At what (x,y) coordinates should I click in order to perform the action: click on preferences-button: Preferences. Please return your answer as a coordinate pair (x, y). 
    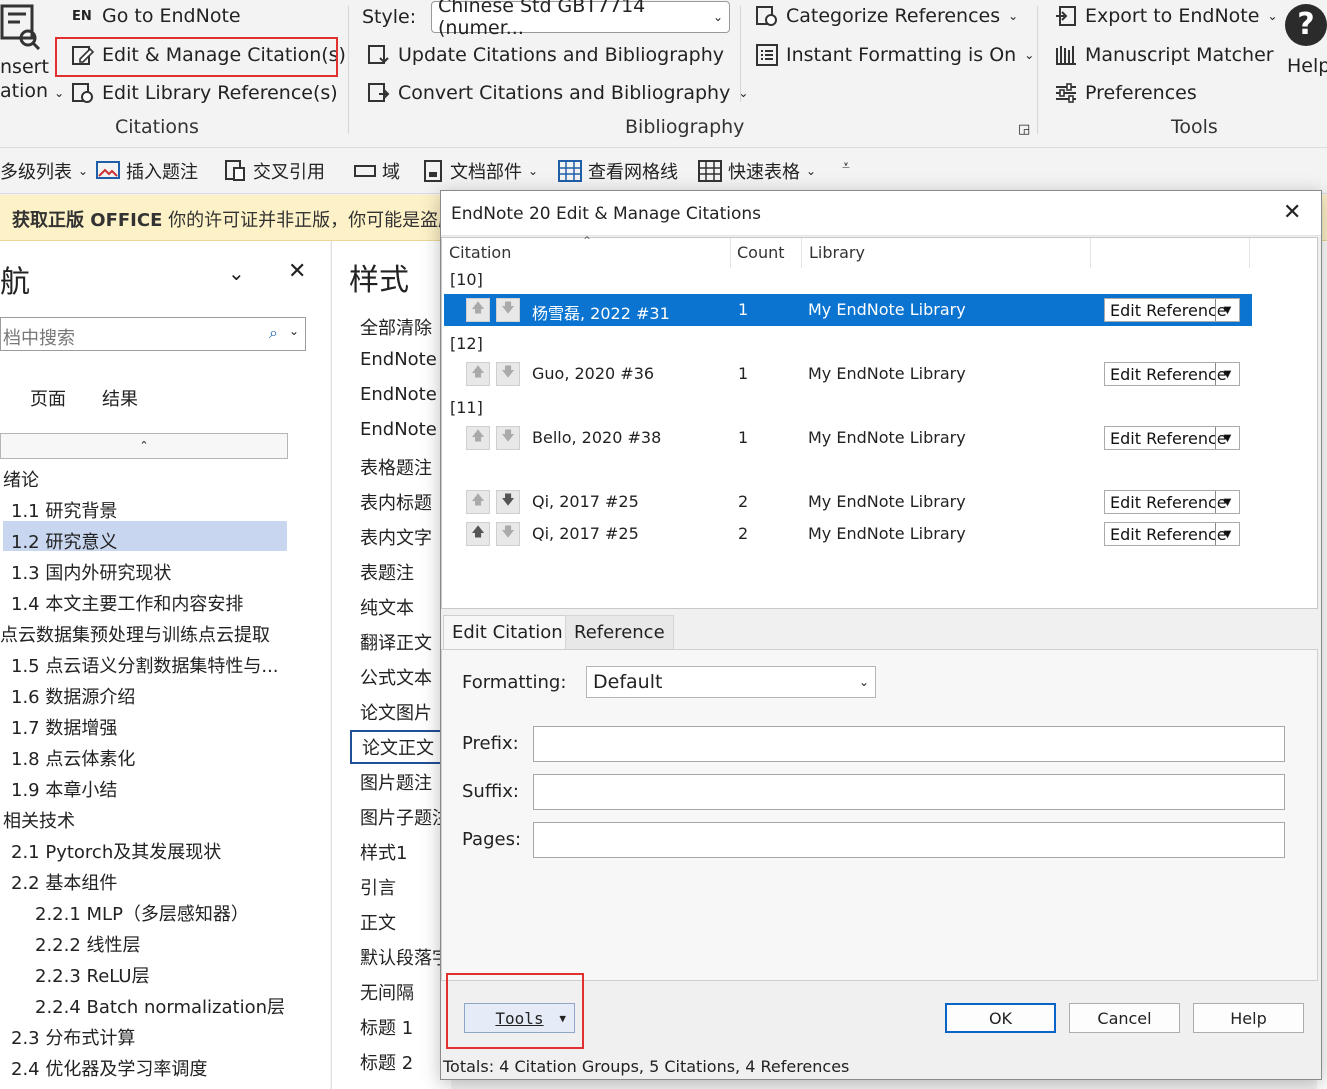
    Looking at the image, I should click on (1126, 93).